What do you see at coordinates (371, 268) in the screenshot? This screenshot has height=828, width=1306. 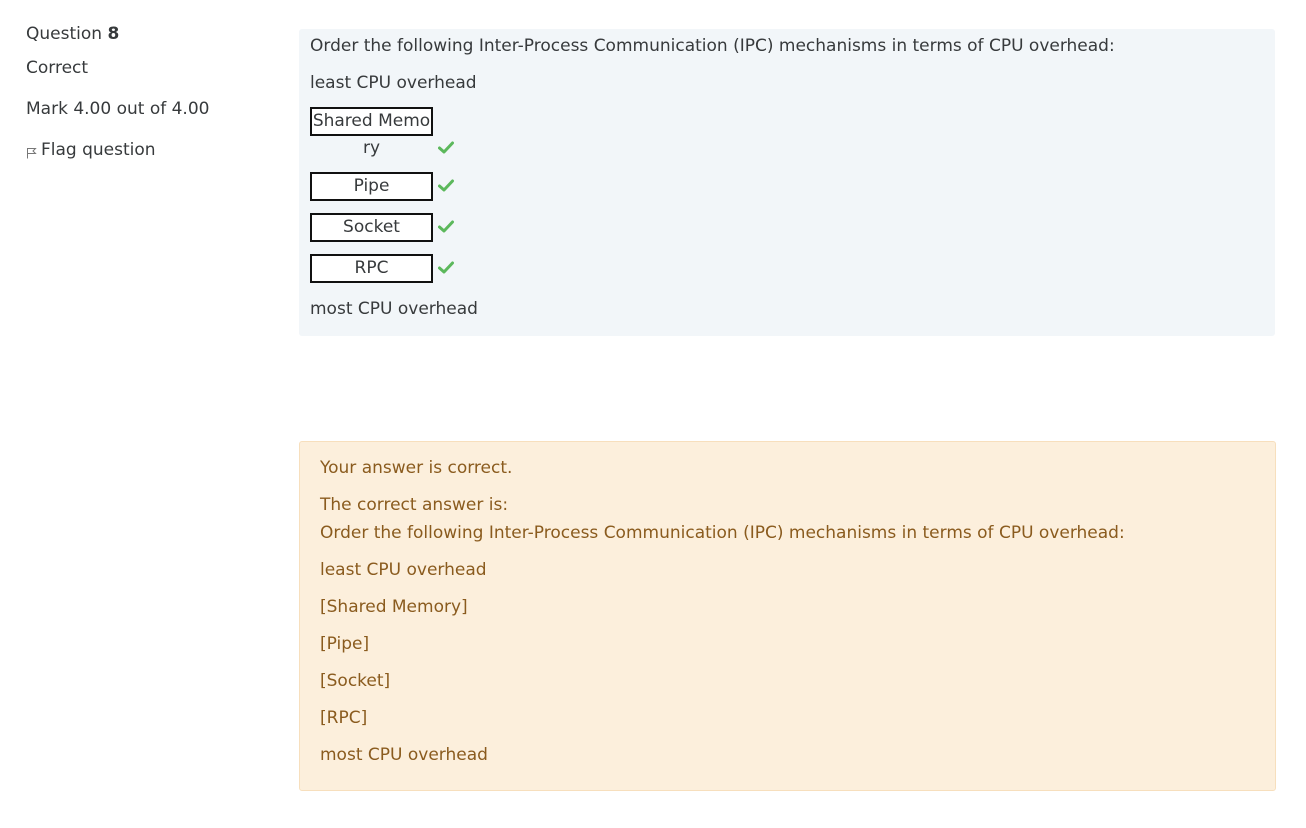 I see `drop-box-rpc: RPC` at bounding box center [371, 268].